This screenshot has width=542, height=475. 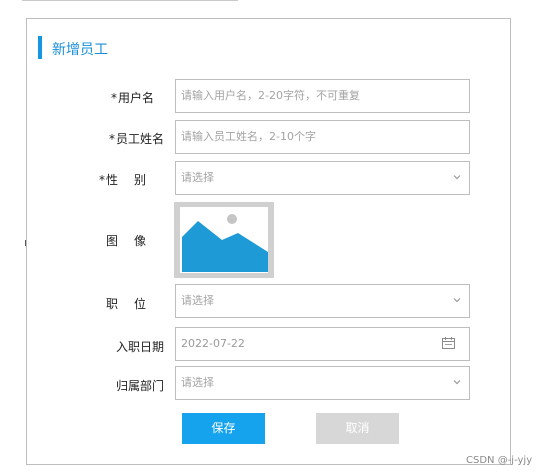 What do you see at coordinates (132, 98) in the screenshot?
I see `username-label: *用户名` at bounding box center [132, 98].